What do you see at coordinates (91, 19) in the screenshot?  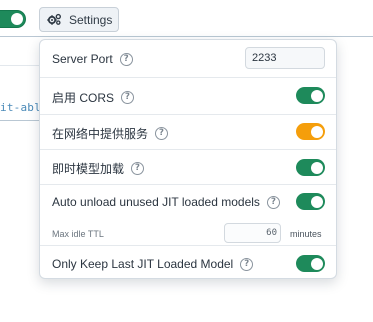 I see `settings-button-label: Settings` at bounding box center [91, 19].